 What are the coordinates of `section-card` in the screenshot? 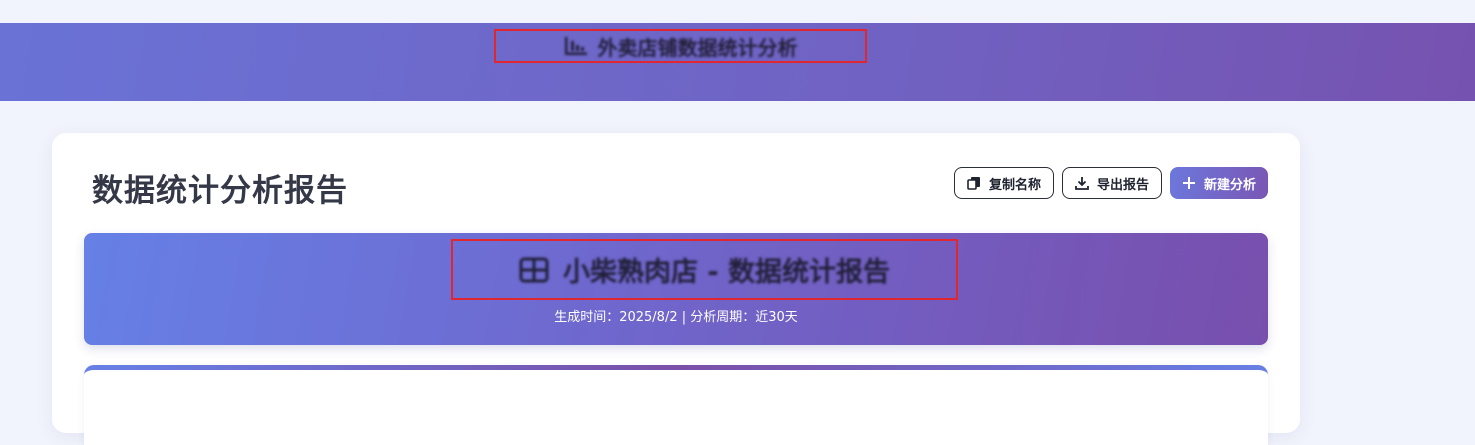 It's located at (676, 405).